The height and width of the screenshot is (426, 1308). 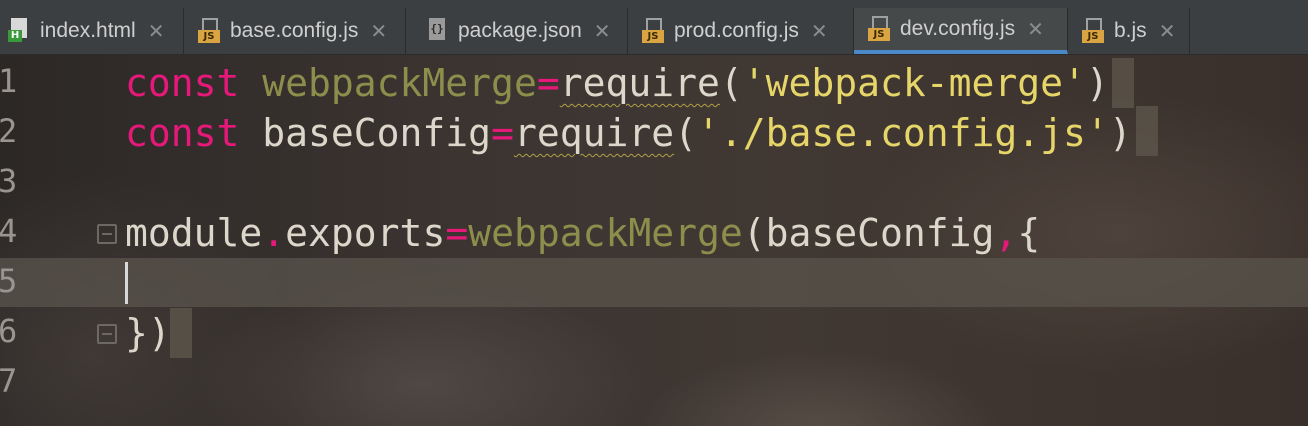 I want to click on brace: {, so click(x=1029, y=233).